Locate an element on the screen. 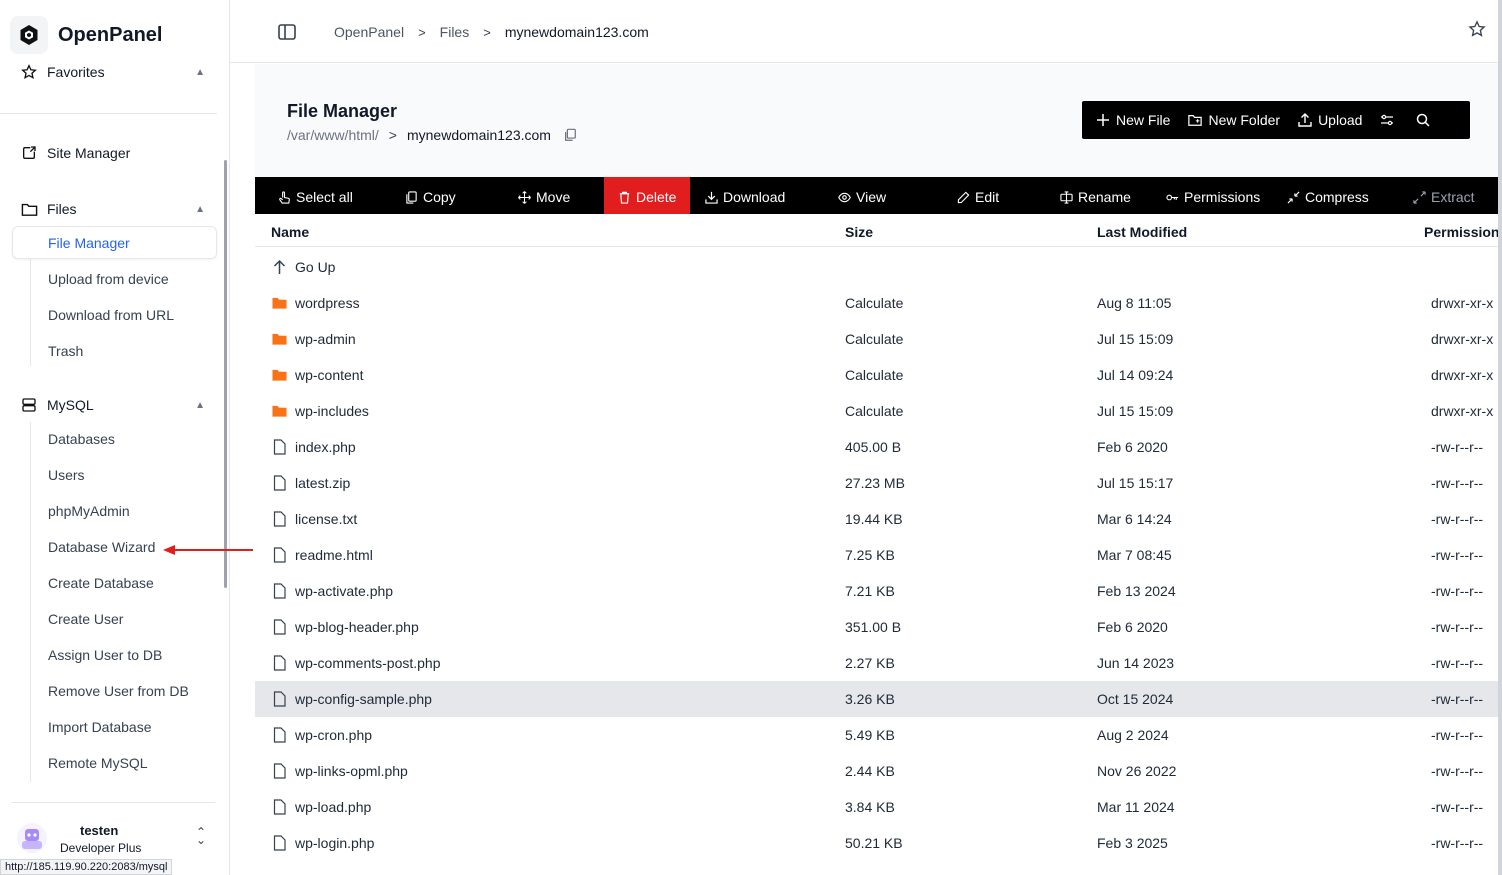 The height and width of the screenshot is (875, 1502). sidebar-item-label: Files is located at coordinates (62, 209).